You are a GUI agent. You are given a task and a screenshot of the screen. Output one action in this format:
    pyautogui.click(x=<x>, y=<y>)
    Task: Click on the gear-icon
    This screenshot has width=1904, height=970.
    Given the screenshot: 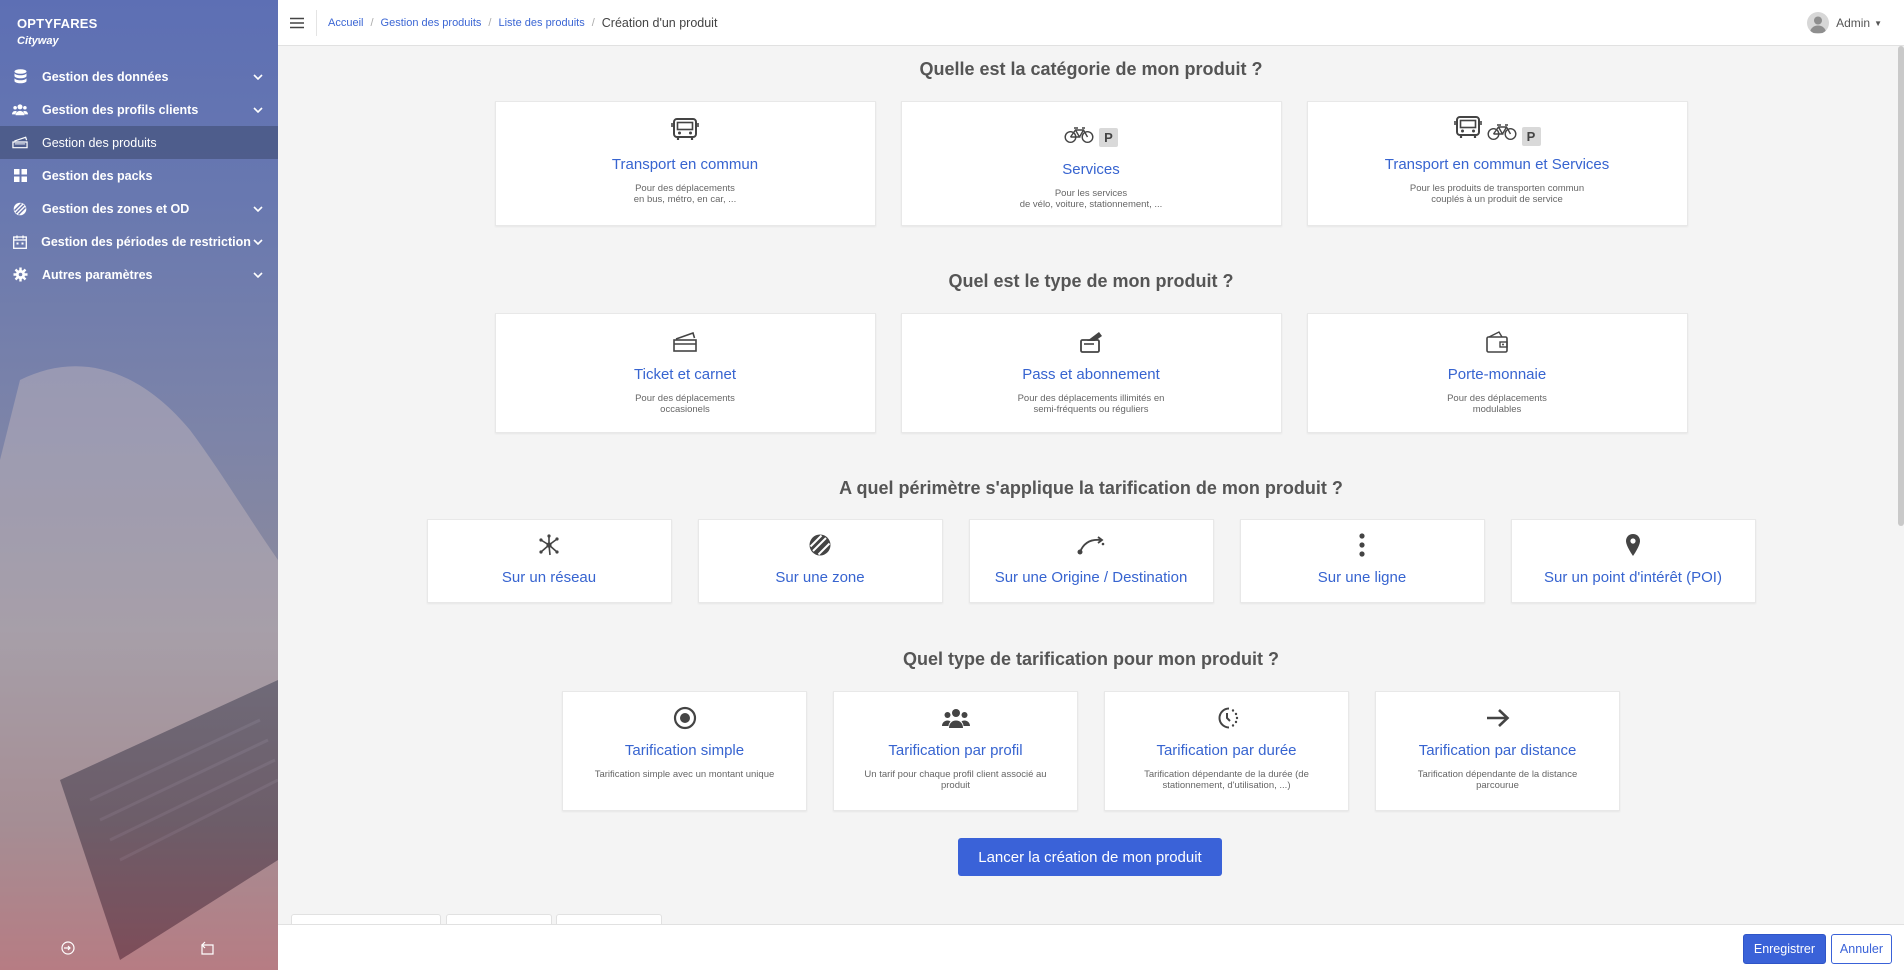 What is the action you would take?
    pyautogui.click(x=20, y=275)
    